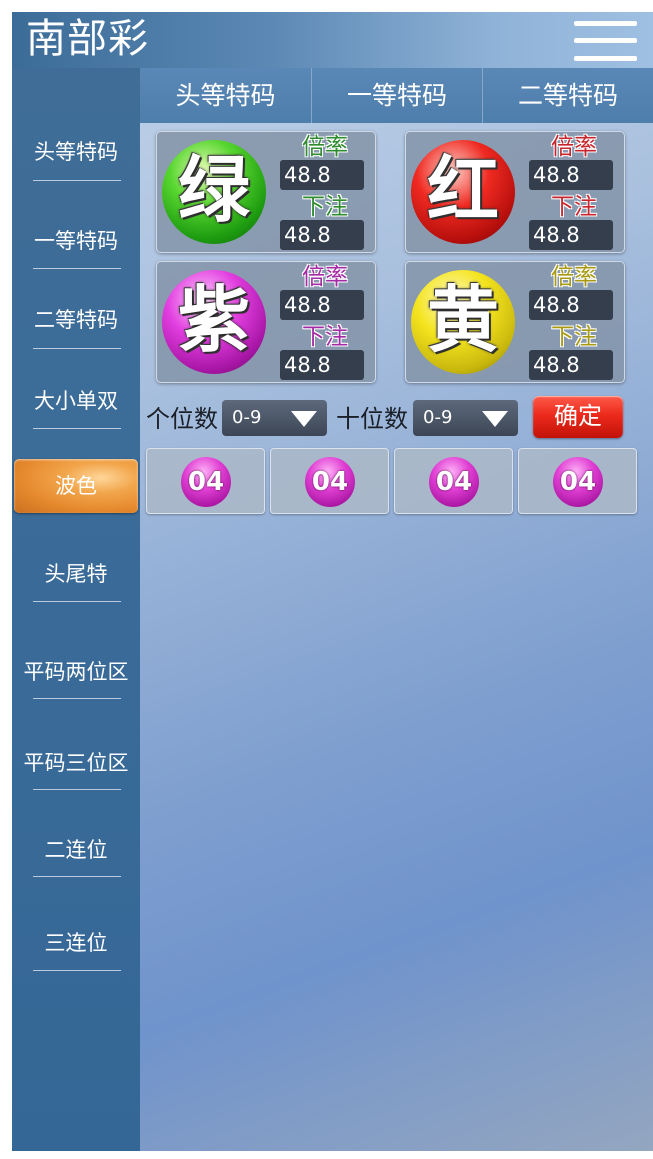  I want to click on yellow-ball: 黄, so click(463, 322).